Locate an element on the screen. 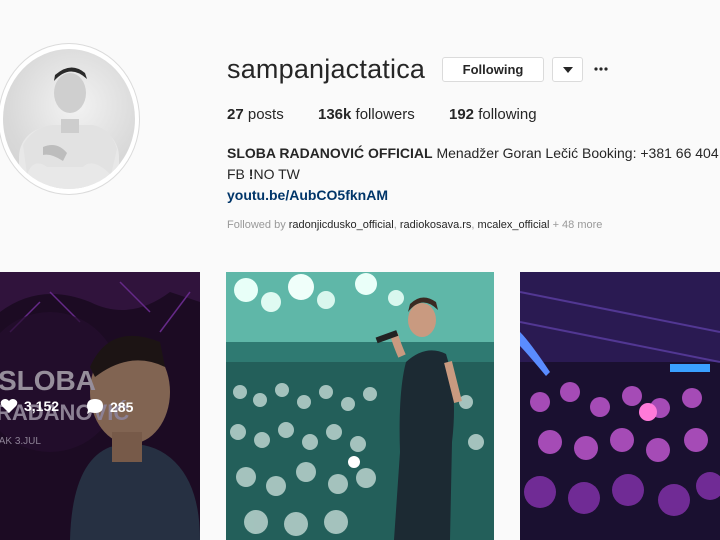 The image size is (720, 540). more-options-icon is located at coordinates (601, 69).